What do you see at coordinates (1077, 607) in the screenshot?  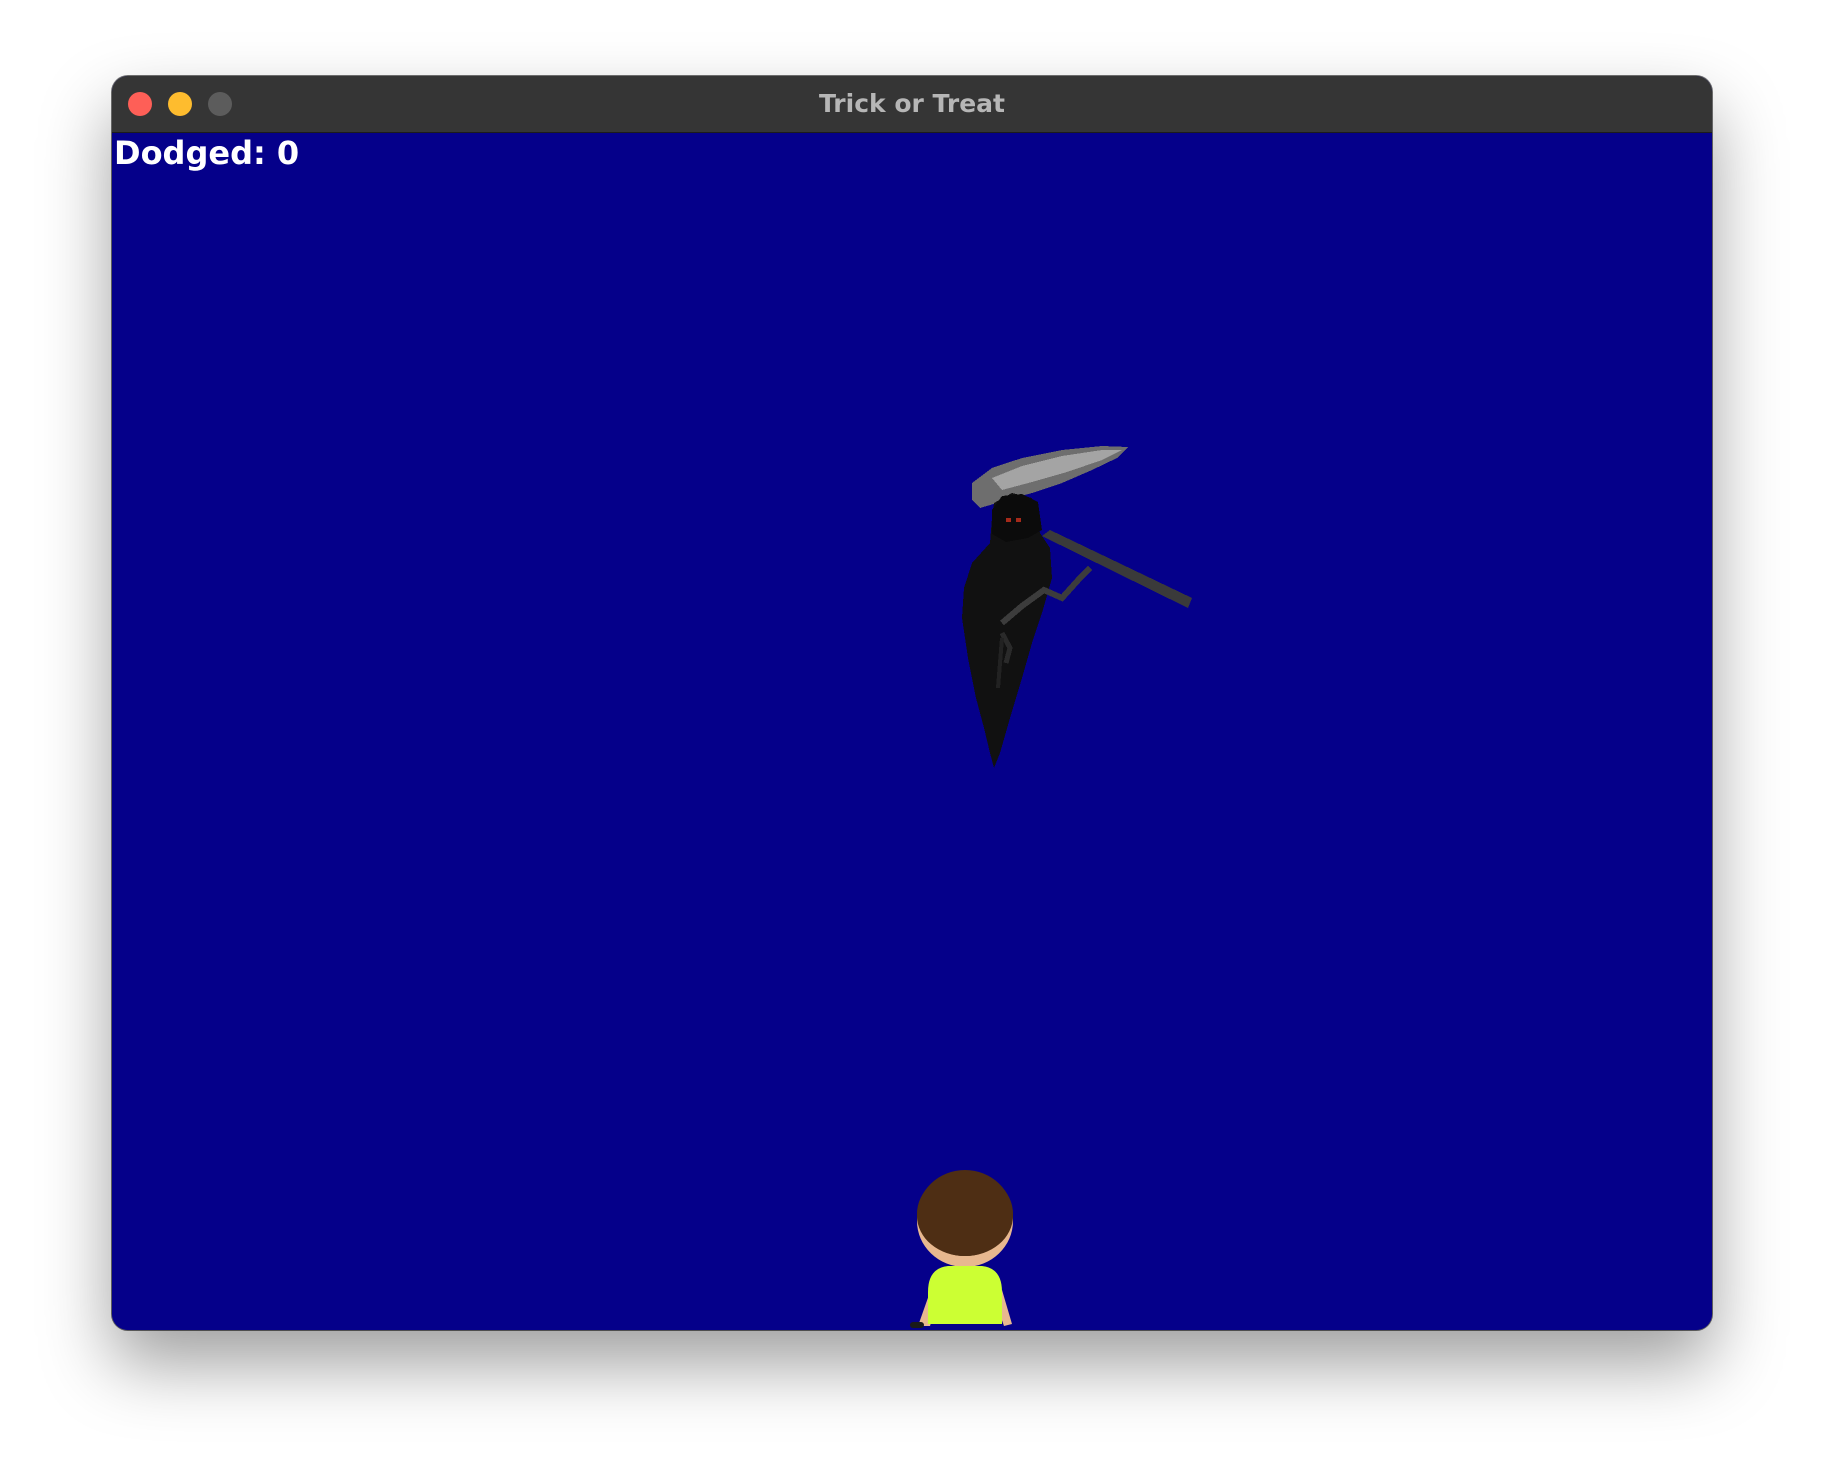 I see `grim-reaper-sprite` at bounding box center [1077, 607].